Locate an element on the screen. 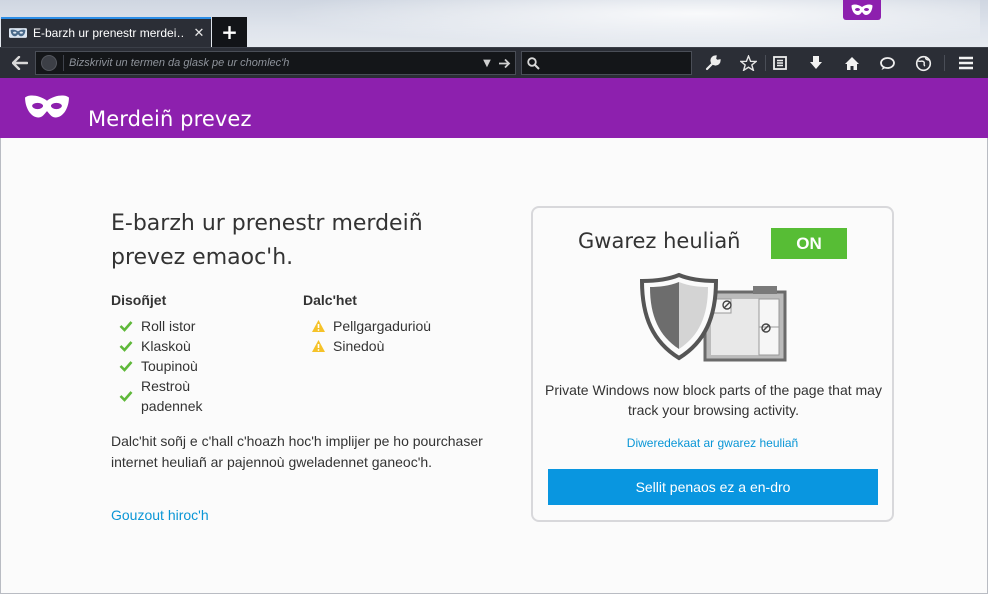 This screenshot has width=988, height=594. home-icon is located at coordinates (852, 63).